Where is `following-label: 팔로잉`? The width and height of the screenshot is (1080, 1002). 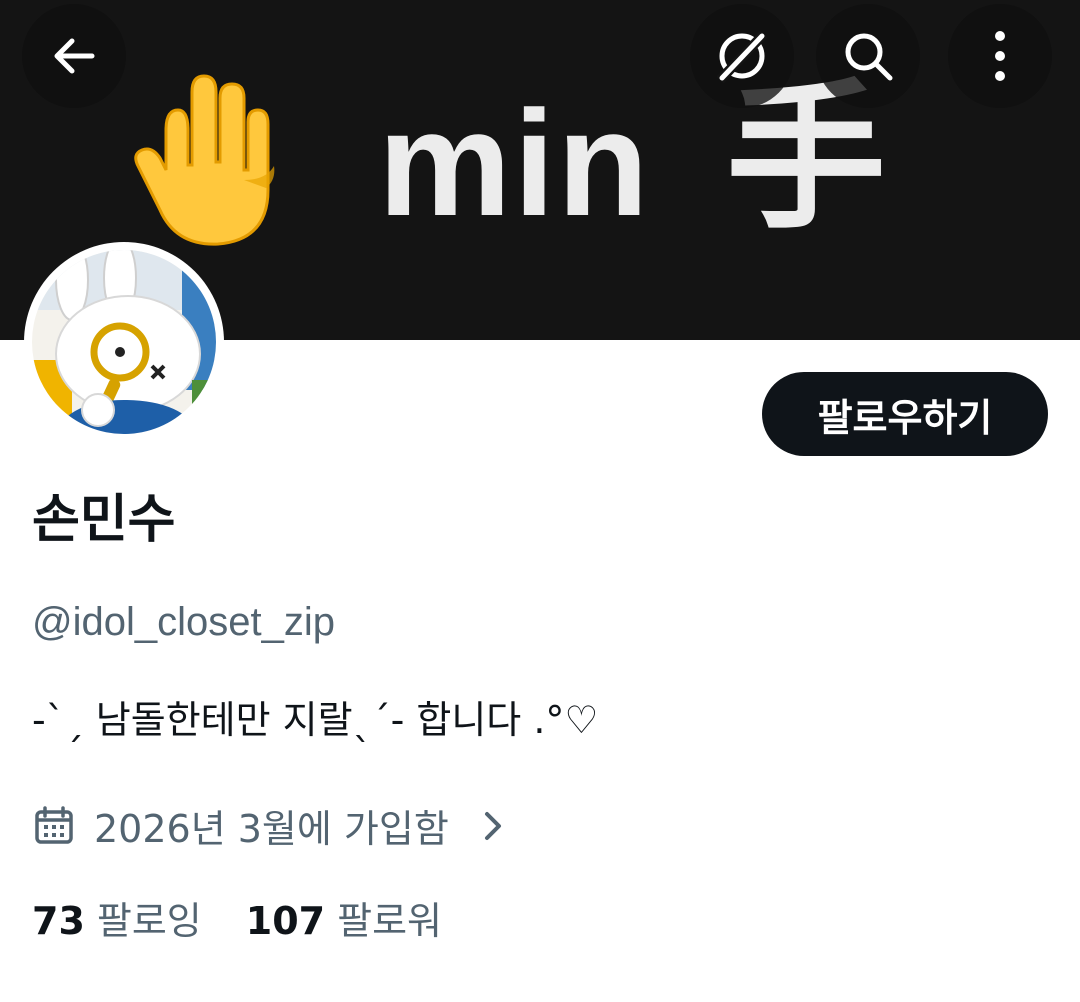 following-label: 팔로잉 is located at coordinates (149, 921).